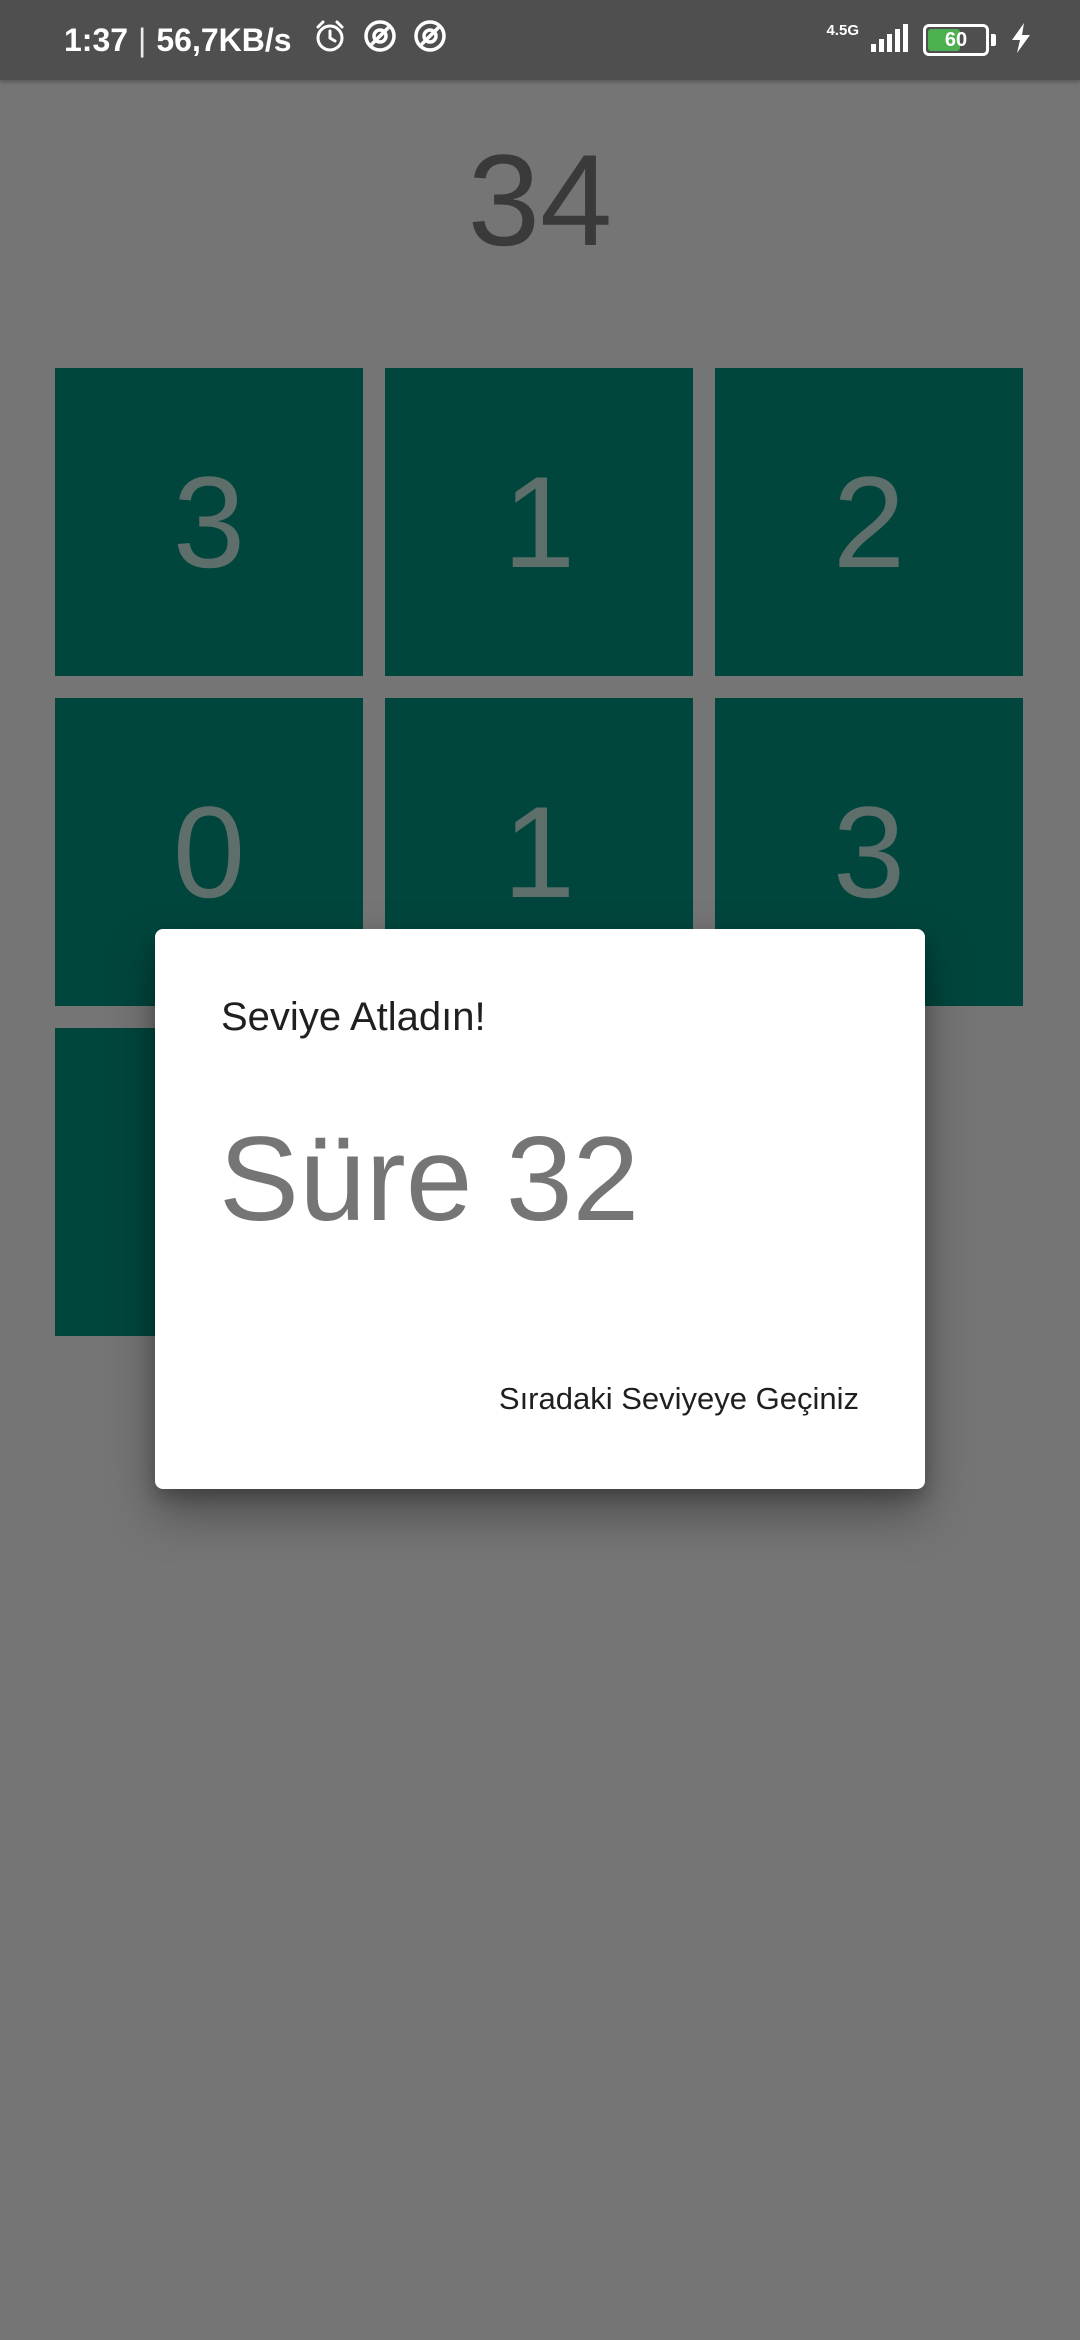 This screenshot has width=1080, height=2340. What do you see at coordinates (679, 1399) in the screenshot?
I see `next-level-button: Sıradaki Seviyeye Geçiniz` at bounding box center [679, 1399].